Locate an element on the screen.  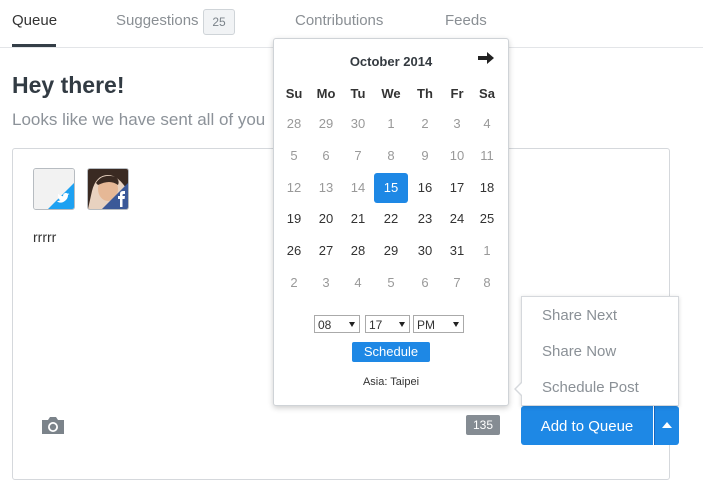
calendar-day: 27 is located at coordinates (326, 251).